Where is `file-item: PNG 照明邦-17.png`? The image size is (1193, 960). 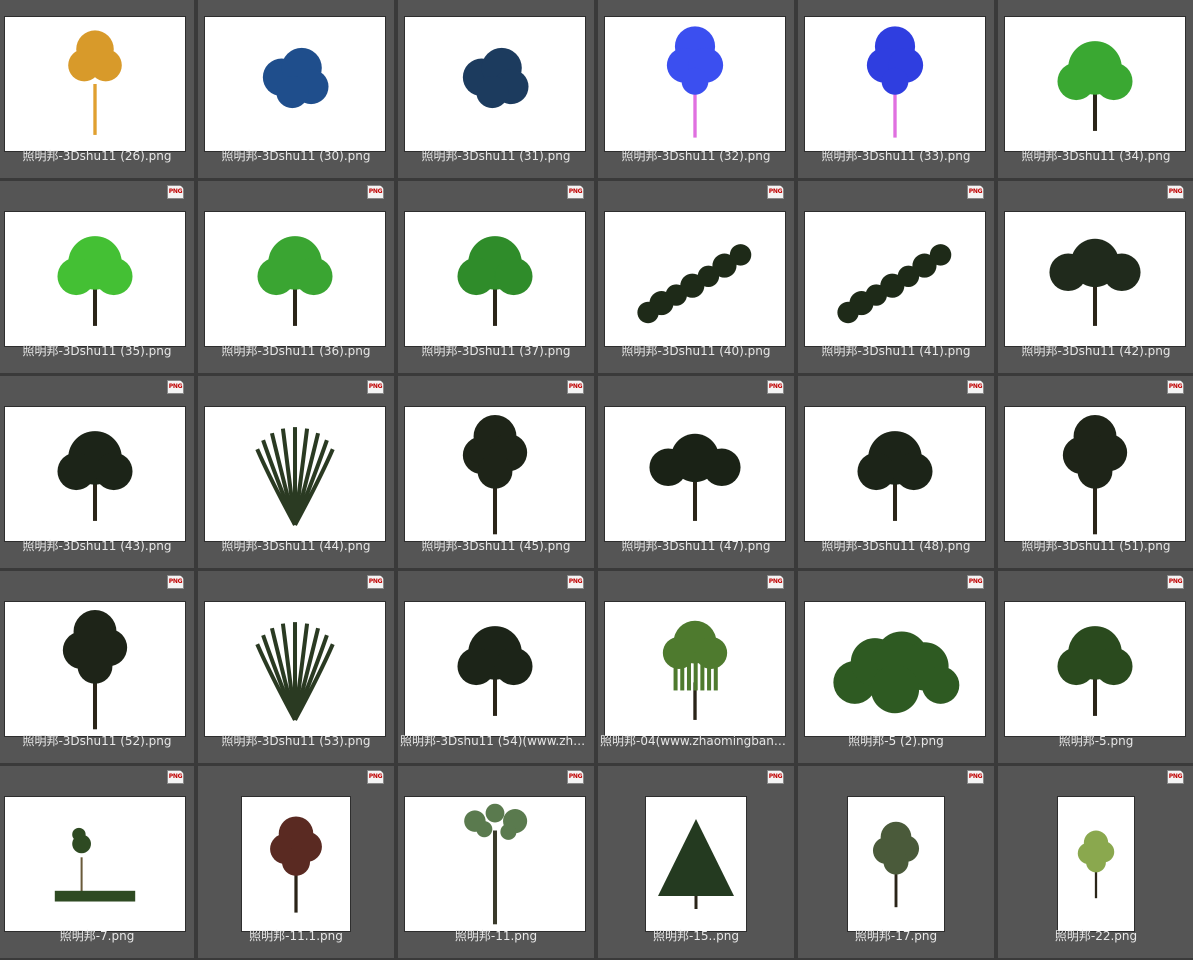 file-item: PNG 照明邦-17.png is located at coordinates (896, 862).